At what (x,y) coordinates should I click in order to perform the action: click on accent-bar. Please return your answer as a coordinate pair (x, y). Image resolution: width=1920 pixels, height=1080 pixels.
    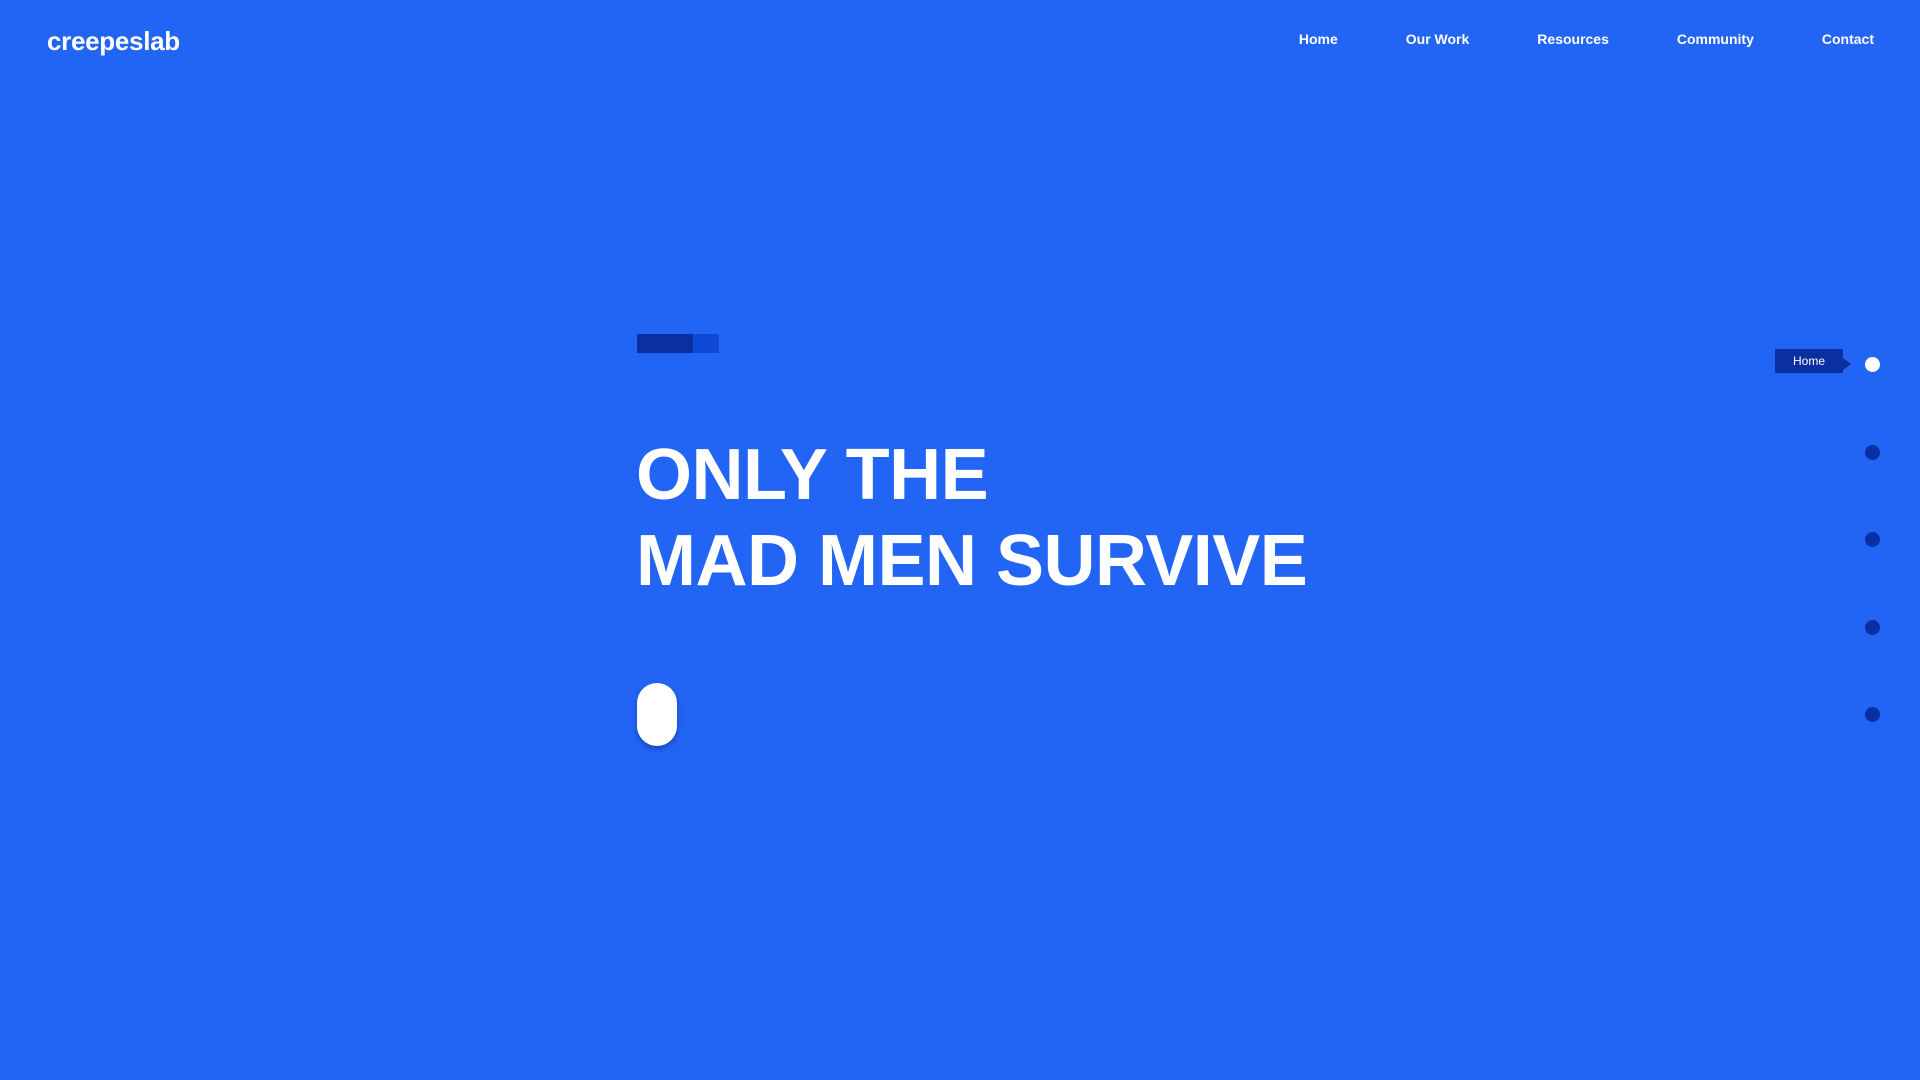
    Looking at the image, I should click on (678, 343).